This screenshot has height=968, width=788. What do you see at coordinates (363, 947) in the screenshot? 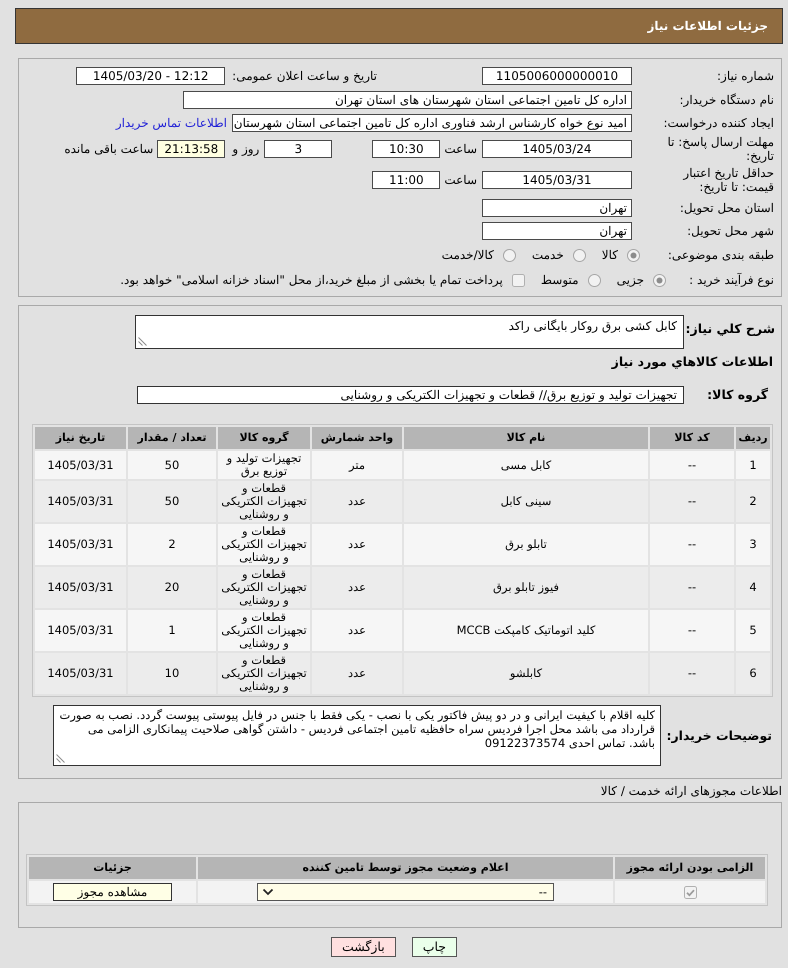
I see `back-button: بازگشت` at bounding box center [363, 947].